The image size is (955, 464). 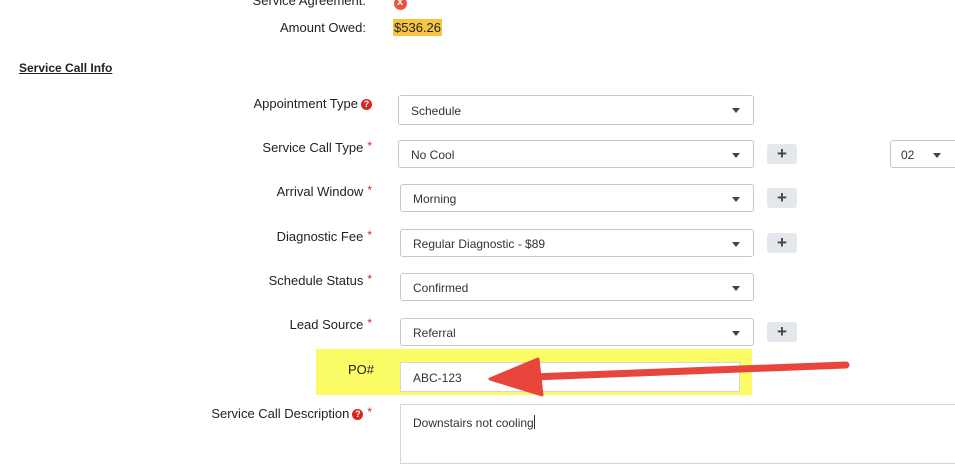 I want to click on appointment-type-label: Appointment Type?, so click(x=286, y=103).